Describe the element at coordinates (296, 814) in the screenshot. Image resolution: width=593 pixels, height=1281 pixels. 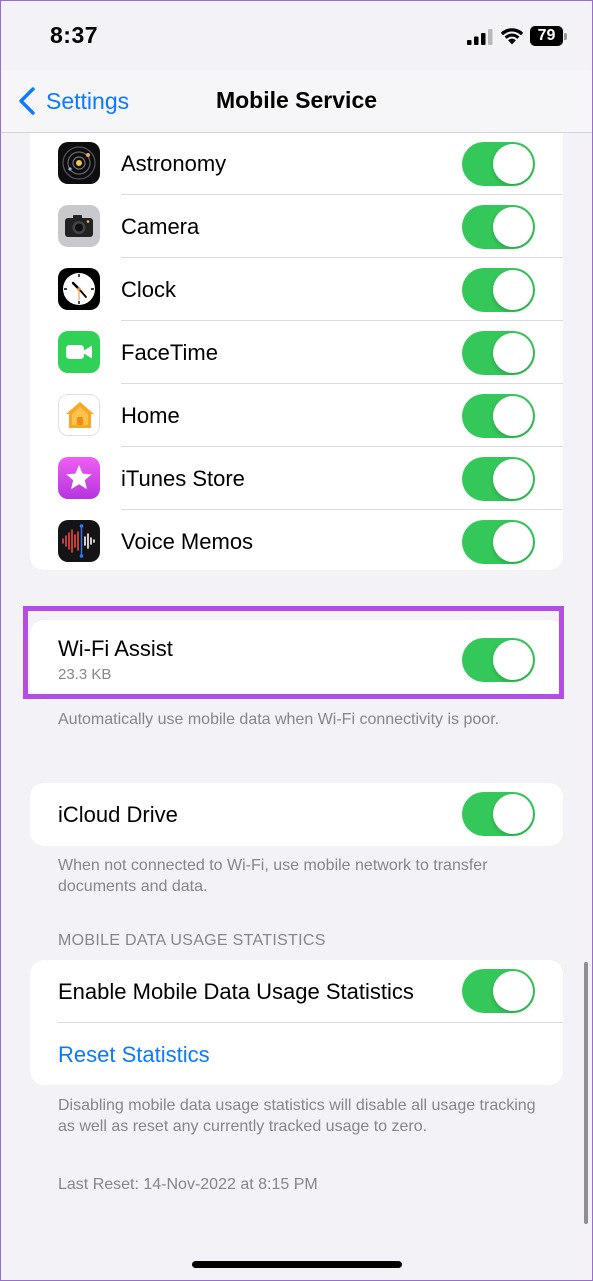
I see `icloud-drive-group: iCloud Drive` at that location.